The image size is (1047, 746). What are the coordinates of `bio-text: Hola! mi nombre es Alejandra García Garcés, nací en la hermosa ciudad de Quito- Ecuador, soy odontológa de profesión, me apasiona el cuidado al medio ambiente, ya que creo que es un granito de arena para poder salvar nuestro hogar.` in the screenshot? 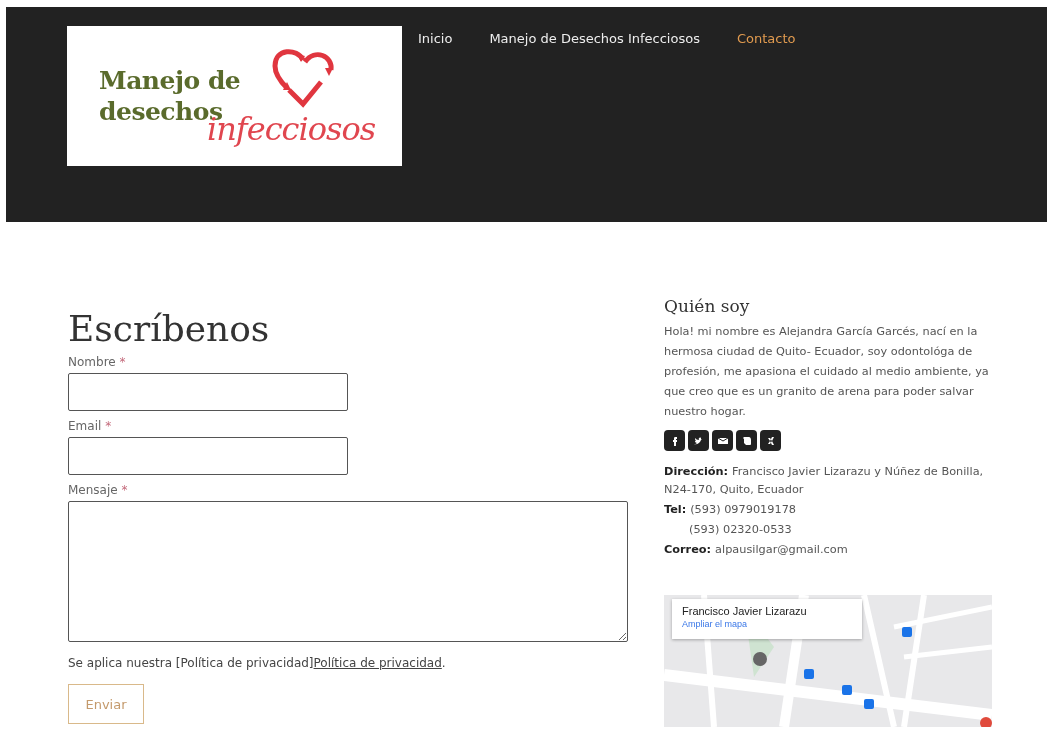 It's located at (827, 372).